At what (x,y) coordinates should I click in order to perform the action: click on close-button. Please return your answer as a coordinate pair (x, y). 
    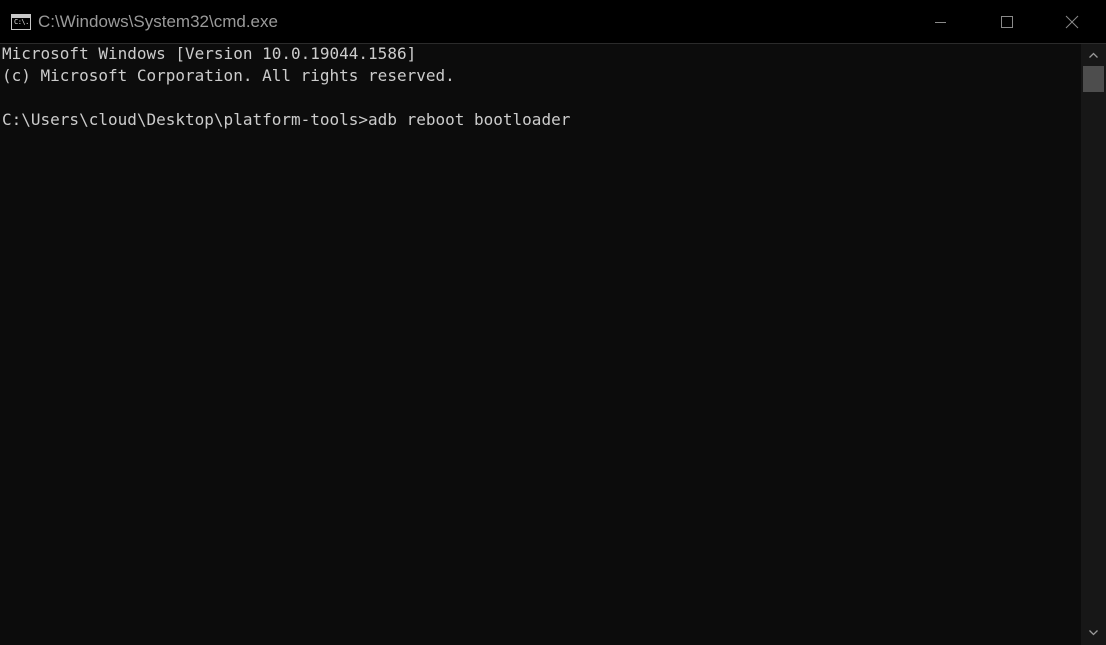
    Looking at the image, I should click on (1072, 22).